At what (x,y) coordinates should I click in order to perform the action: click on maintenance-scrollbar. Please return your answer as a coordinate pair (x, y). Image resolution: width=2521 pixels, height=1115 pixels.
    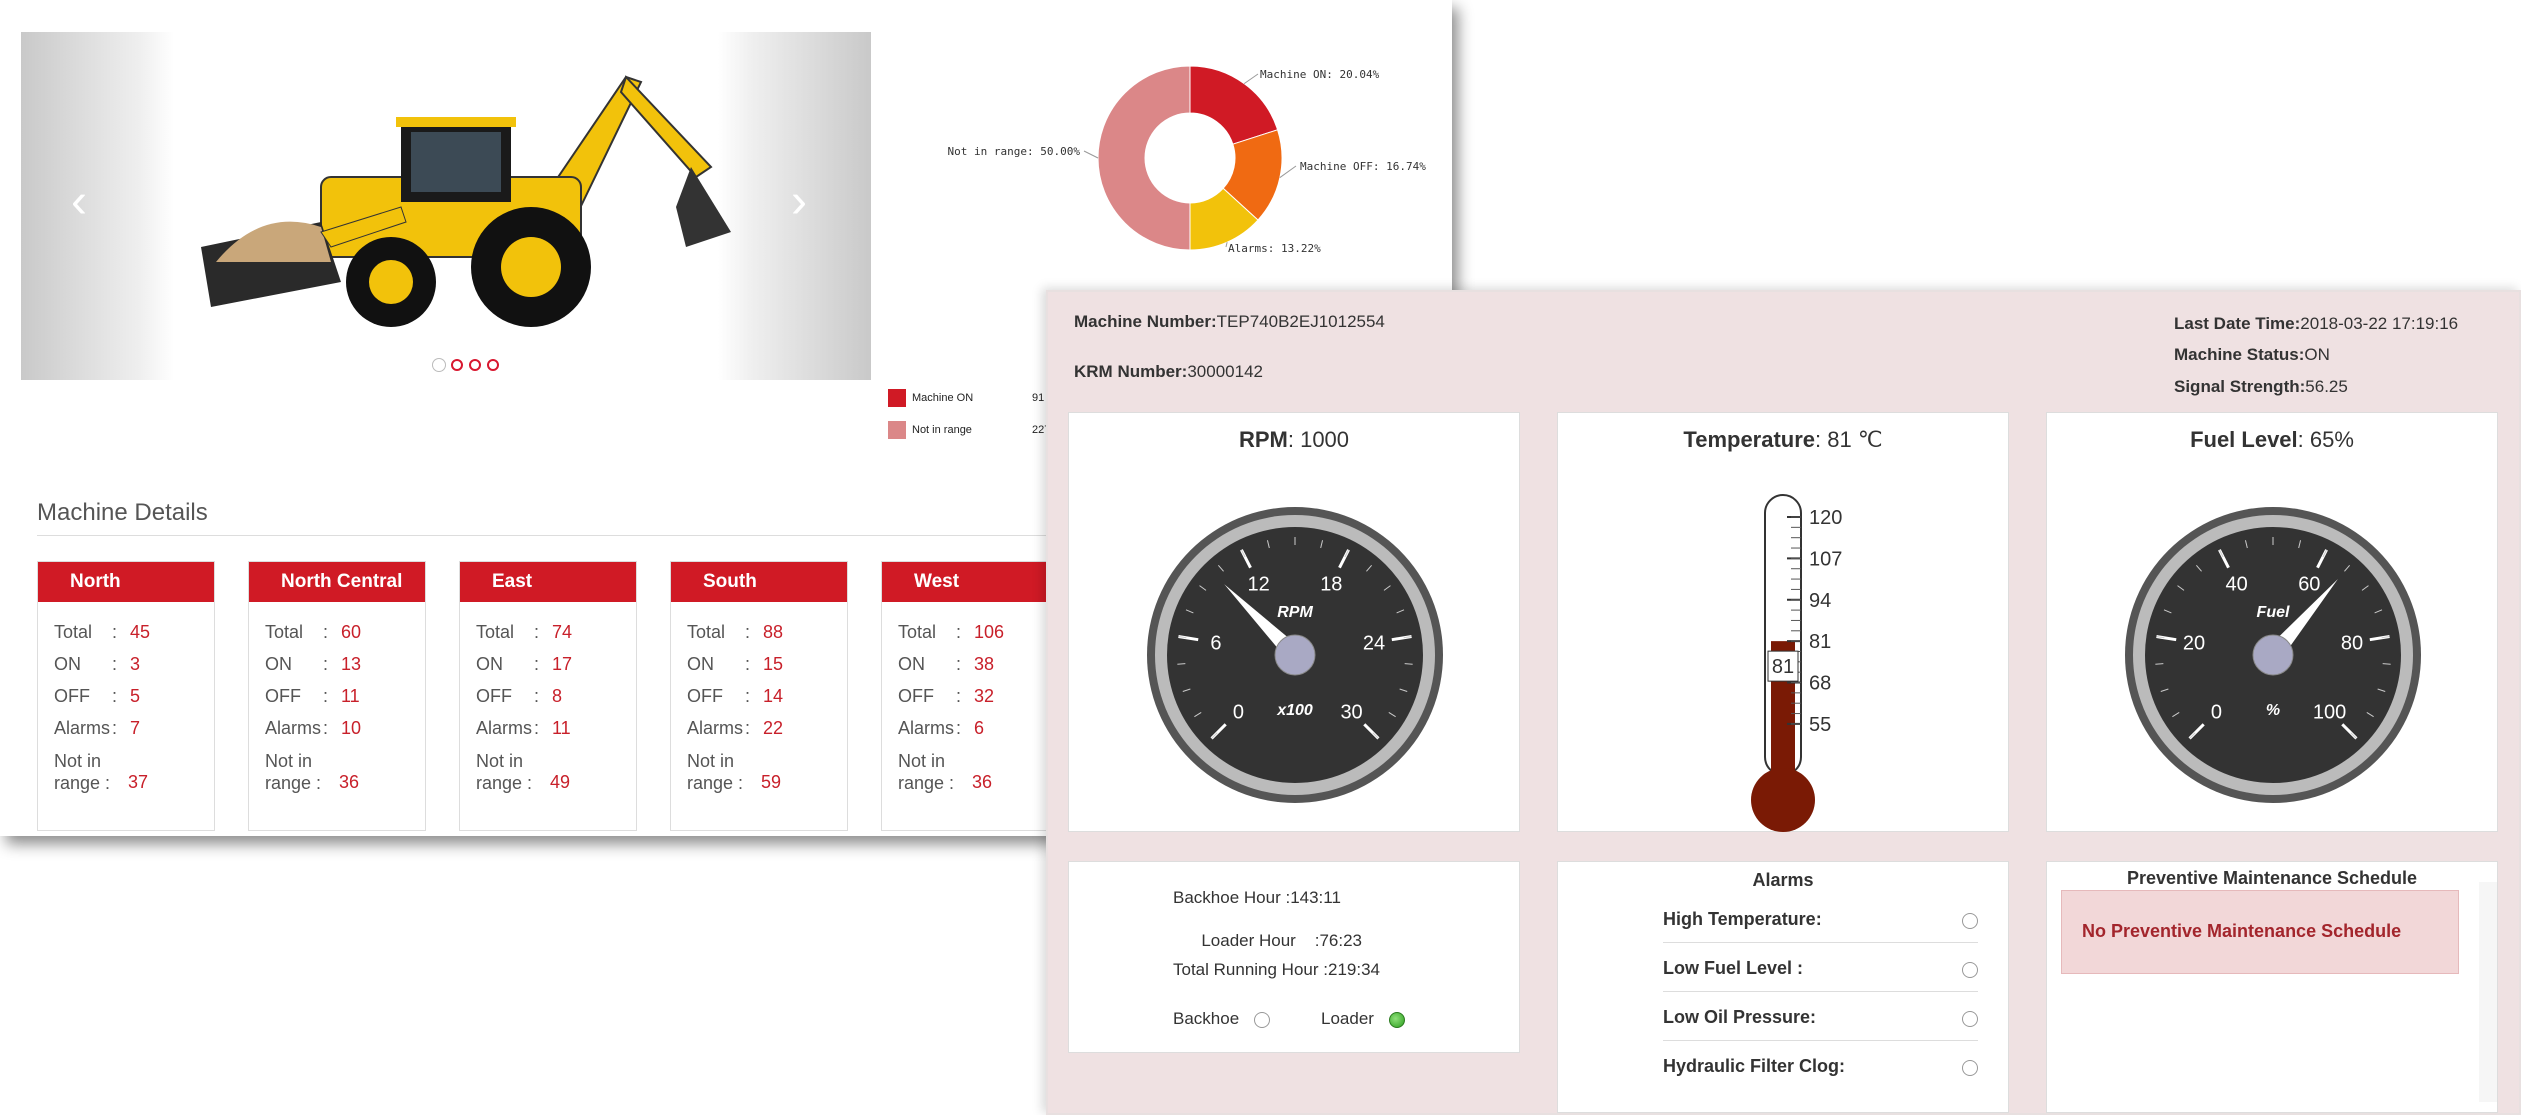
    Looking at the image, I should click on (2488, 992).